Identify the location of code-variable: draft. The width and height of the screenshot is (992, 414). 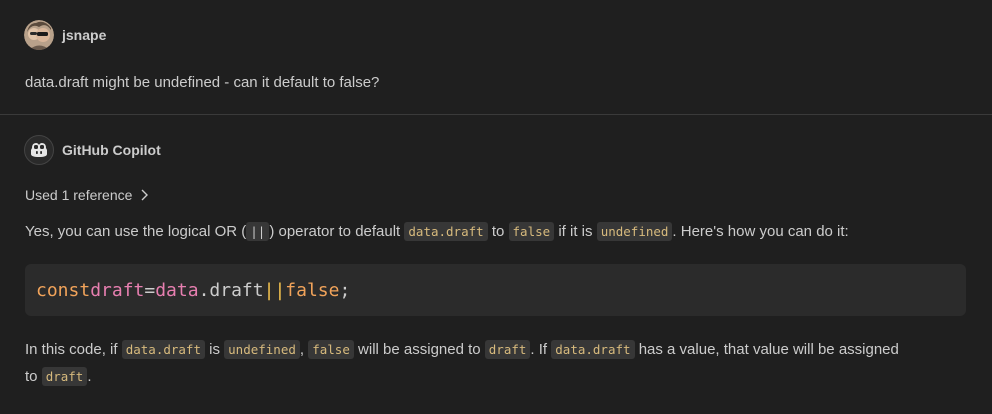
(117, 290).